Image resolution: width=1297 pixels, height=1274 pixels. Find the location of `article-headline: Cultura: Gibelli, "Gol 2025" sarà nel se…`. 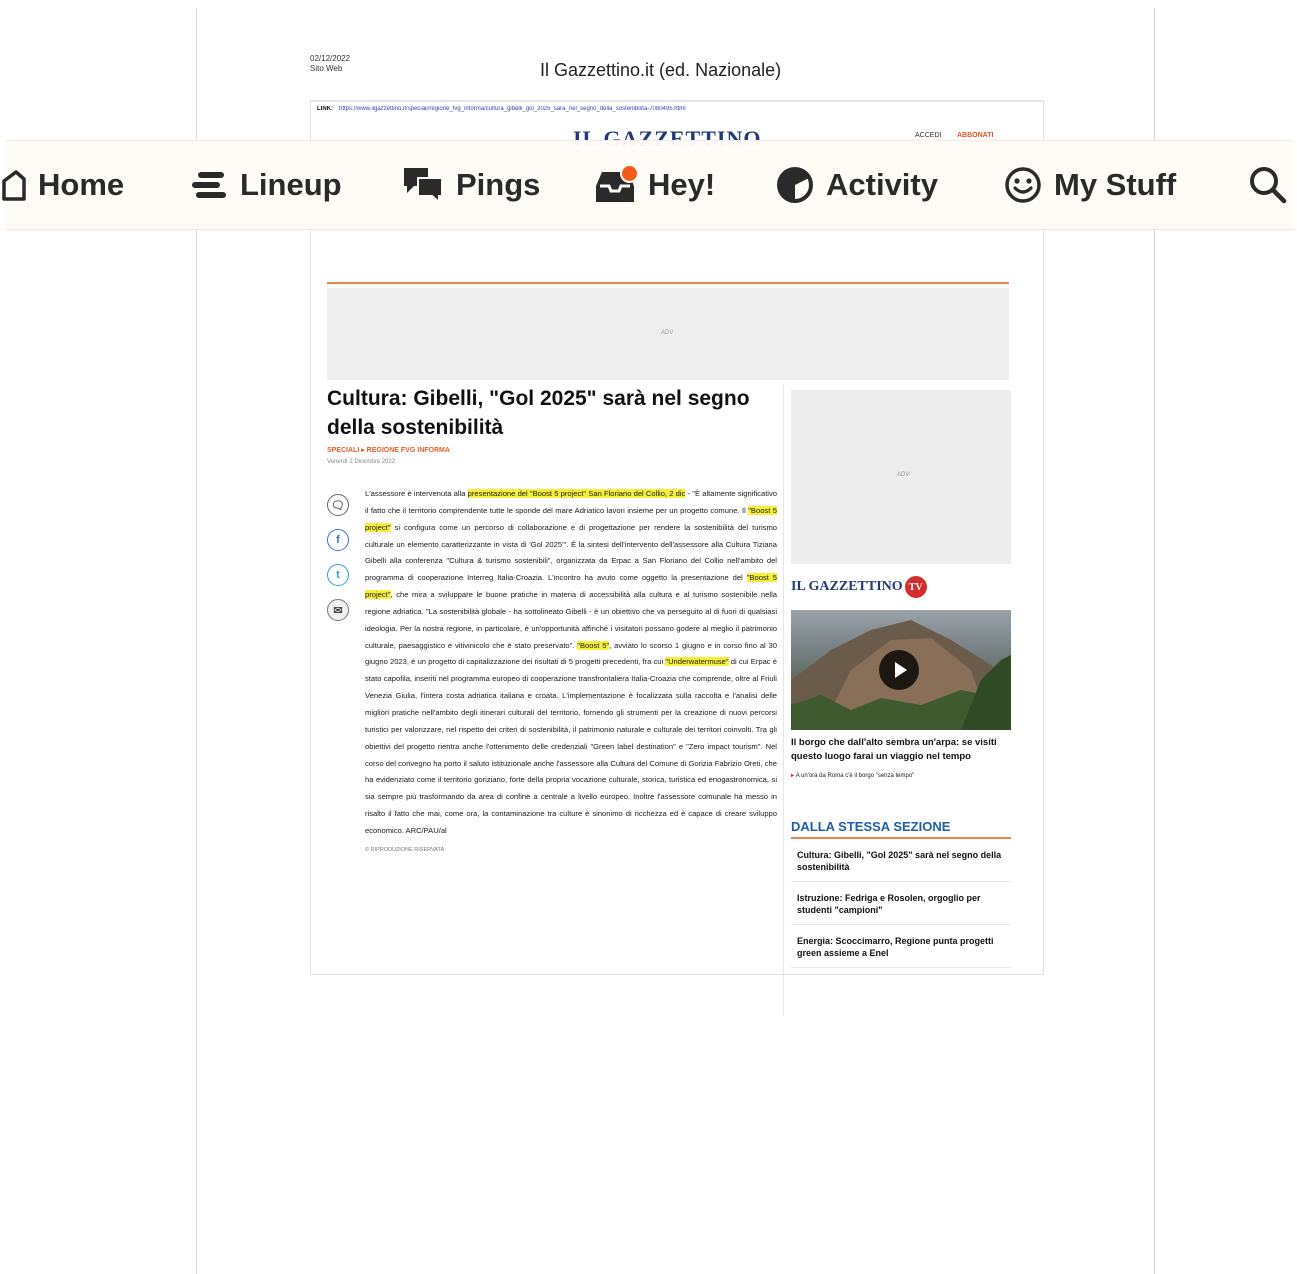

article-headline: Cultura: Gibelli, "Gol 2025" sarà nel se… is located at coordinates (538, 413).